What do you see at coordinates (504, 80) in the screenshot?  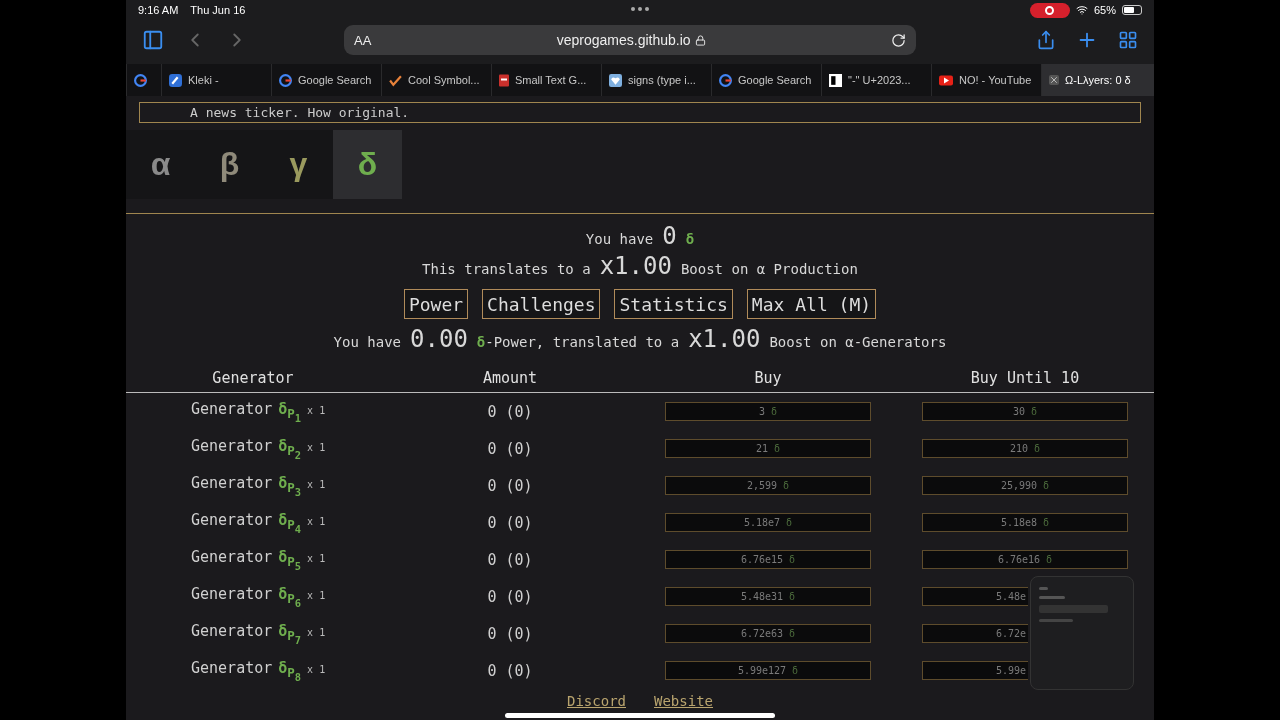 I see `document-icon` at bounding box center [504, 80].